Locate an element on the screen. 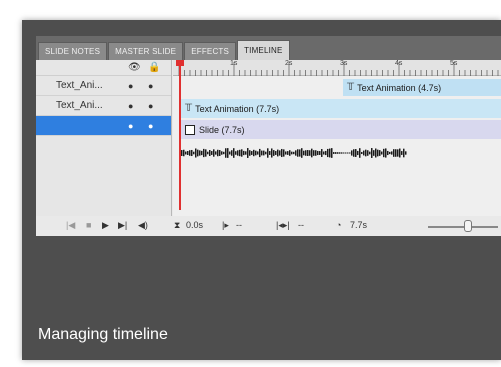 The width and height of the screenshot is (501, 367). text-animation-bar-top: 𝕋 Text Animation (4.7s) is located at coordinates (422, 87).